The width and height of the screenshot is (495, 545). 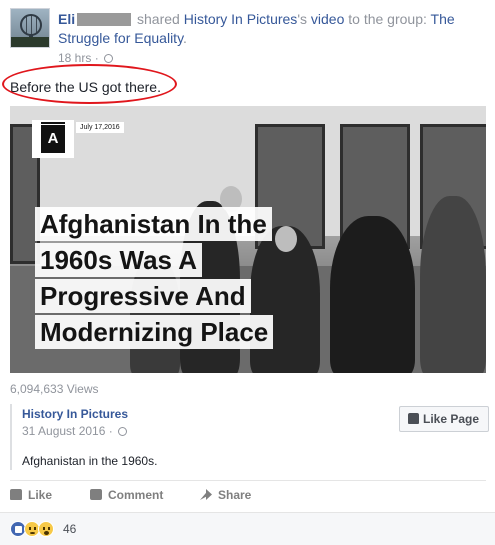 I want to click on comment-icon, so click(x=96, y=494).